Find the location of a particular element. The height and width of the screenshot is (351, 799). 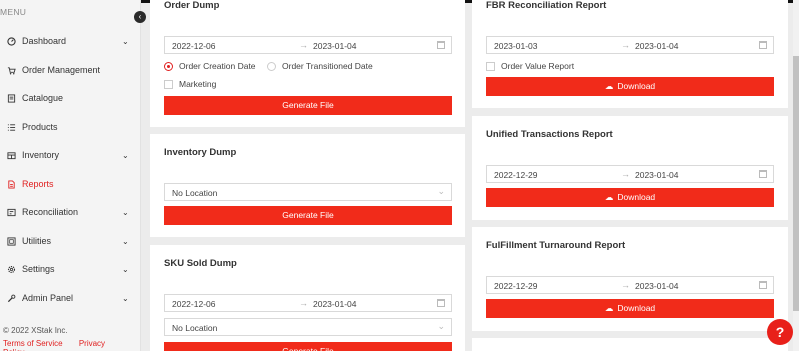

radio-order-creation: Order Creation Date is located at coordinates (210, 66).